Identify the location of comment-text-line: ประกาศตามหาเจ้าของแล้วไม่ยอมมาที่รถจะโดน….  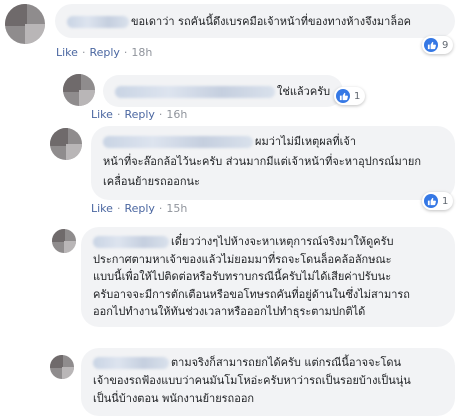
(242, 259).